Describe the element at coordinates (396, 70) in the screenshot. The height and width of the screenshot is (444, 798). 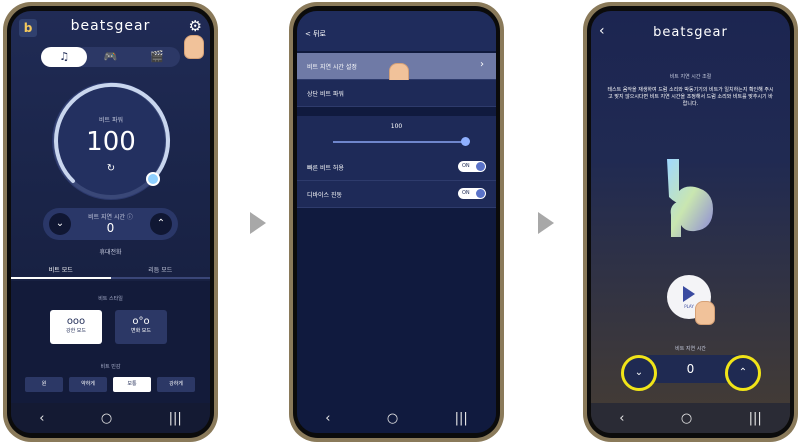
I see `menu-latency-setting: 비트 지연 시간 설정 ›` at that location.